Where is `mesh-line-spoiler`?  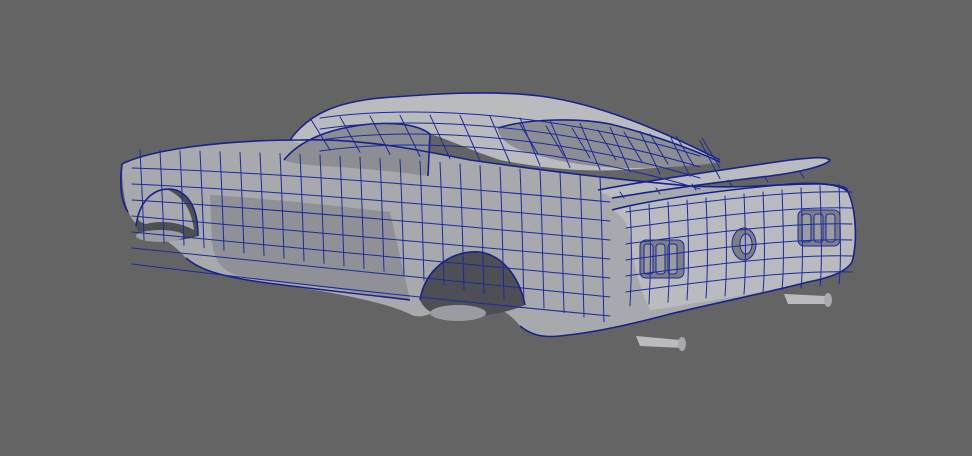 mesh-line-spoiler is located at coordinates (802, 175).